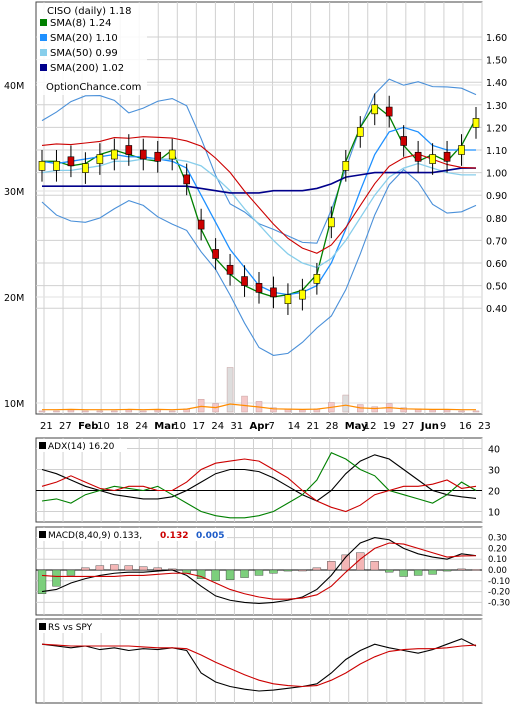 The height and width of the screenshot is (706, 526). What do you see at coordinates (14, 404) in the screenshot?
I see `volume-tick-label: 10M` at bounding box center [14, 404].